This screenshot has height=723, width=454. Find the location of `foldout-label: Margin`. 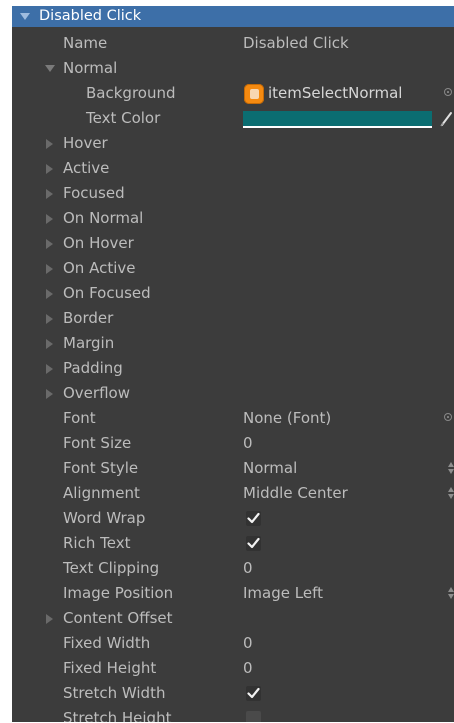

foldout-label: Margin is located at coordinates (89, 343).